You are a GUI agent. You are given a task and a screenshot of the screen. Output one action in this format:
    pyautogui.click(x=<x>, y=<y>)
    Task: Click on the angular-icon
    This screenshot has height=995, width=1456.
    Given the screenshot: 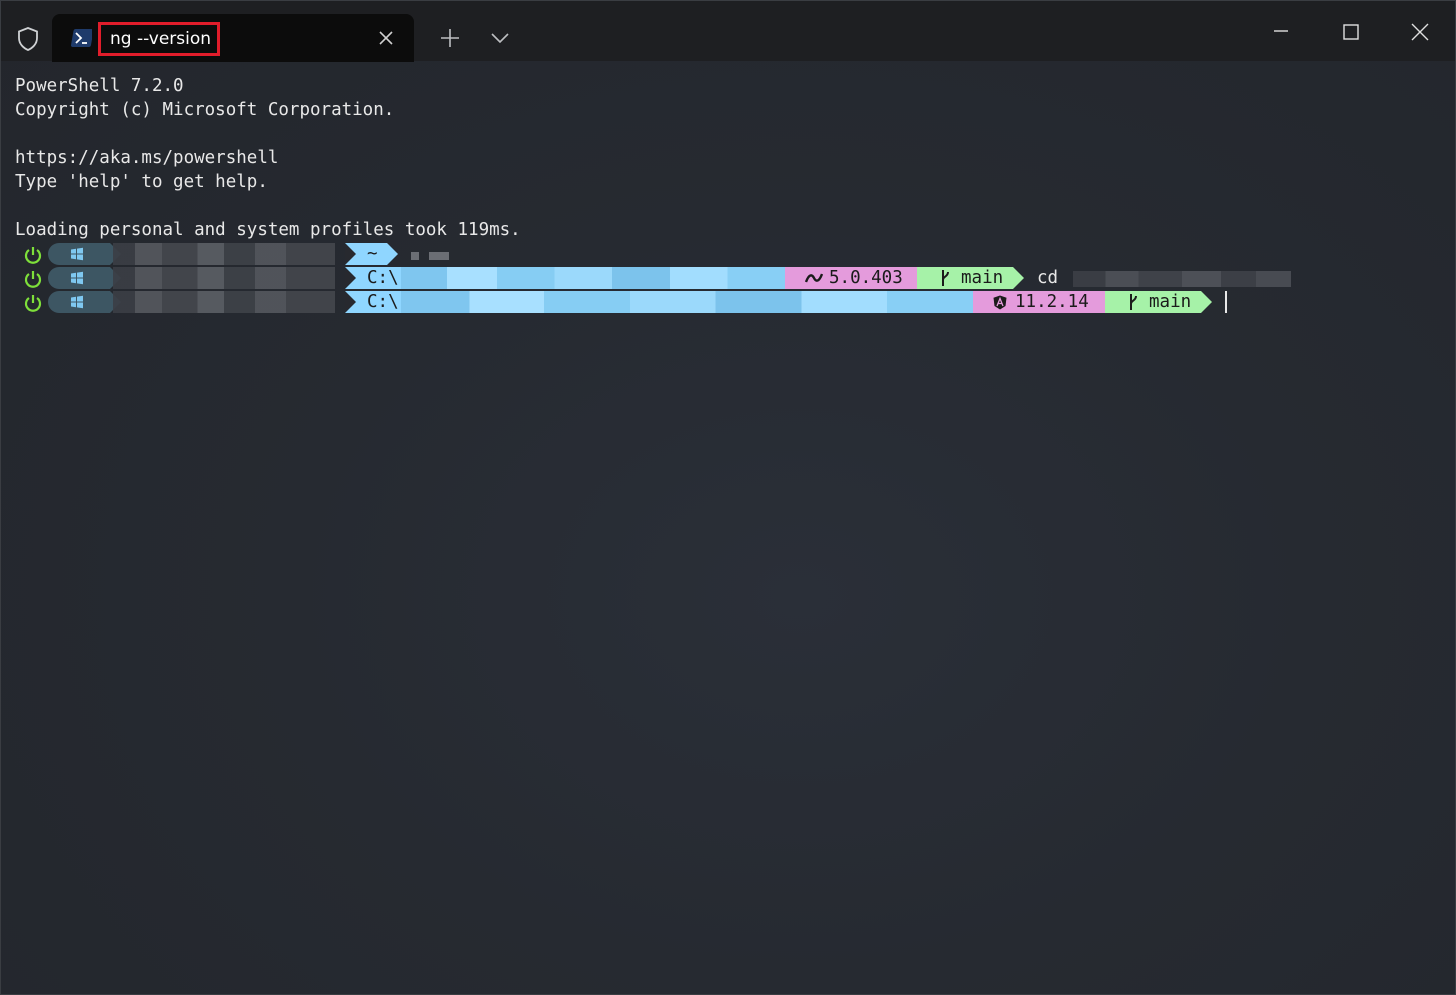 What is the action you would take?
    pyautogui.click(x=1000, y=302)
    